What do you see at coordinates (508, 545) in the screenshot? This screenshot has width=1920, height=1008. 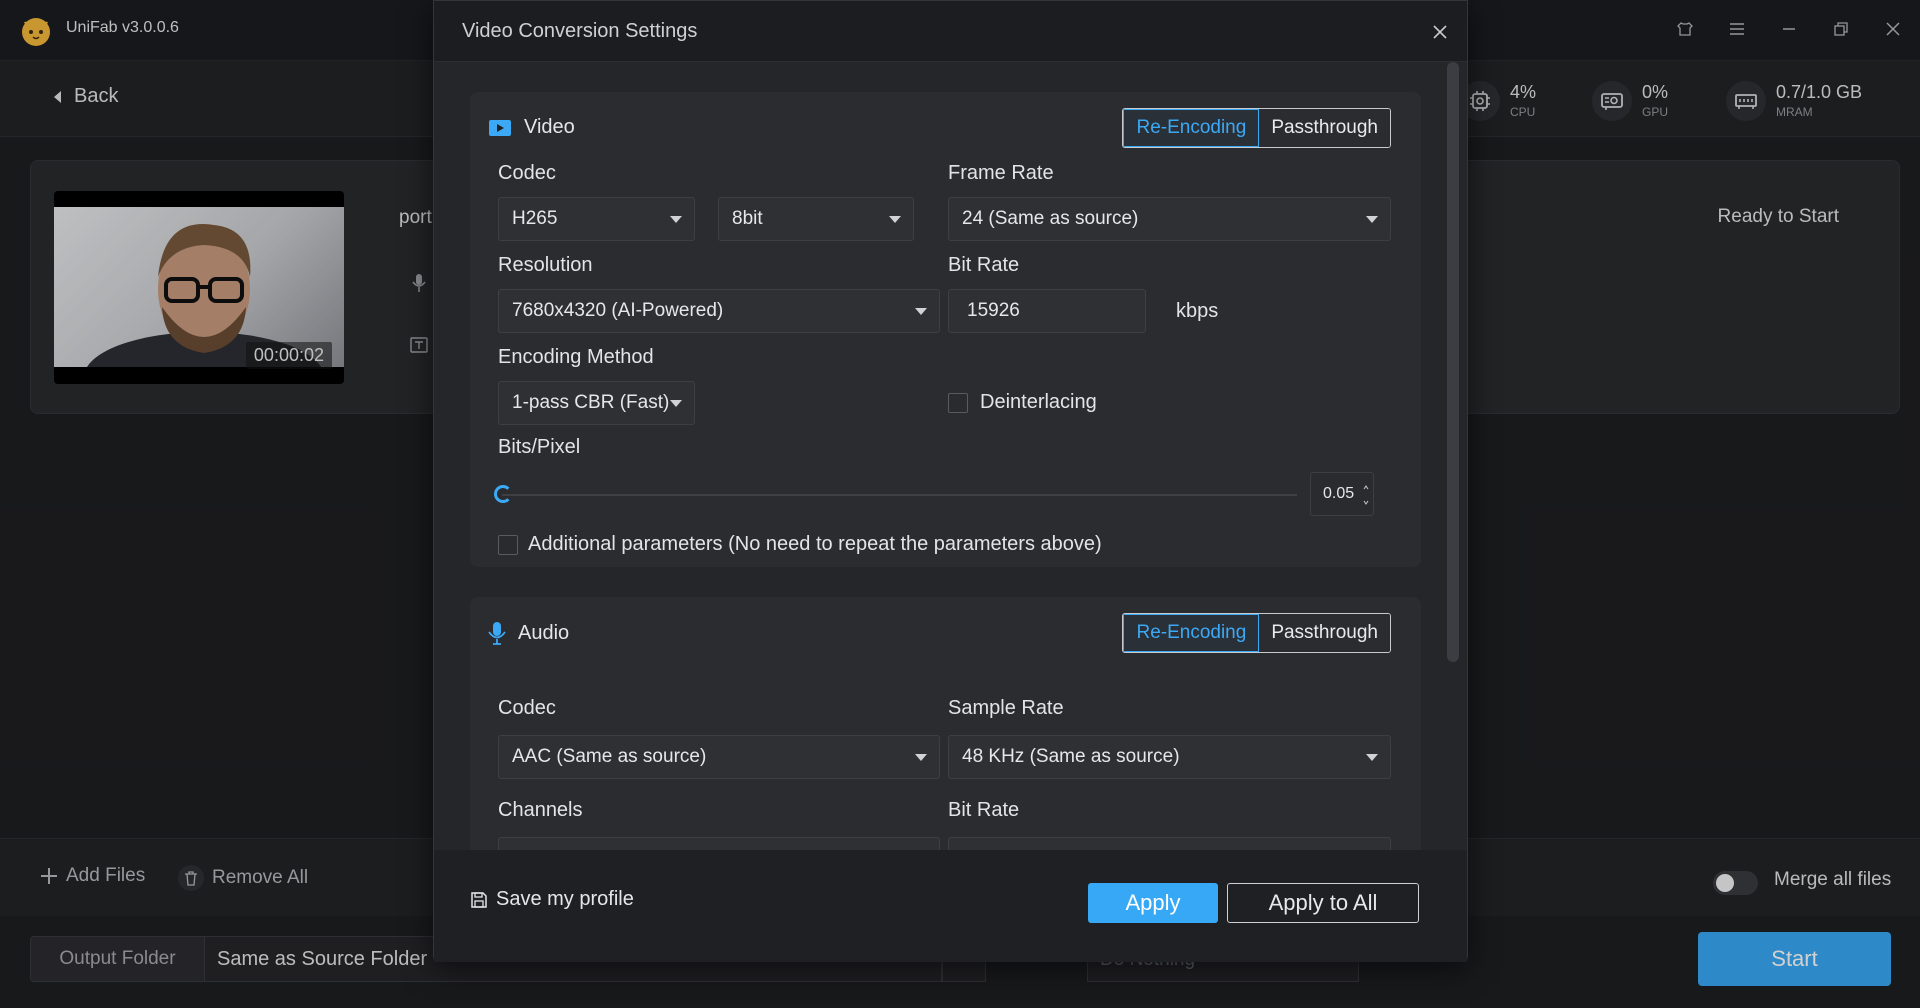 I see `additional-parameters-checkbox` at bounding box center [508, 545].